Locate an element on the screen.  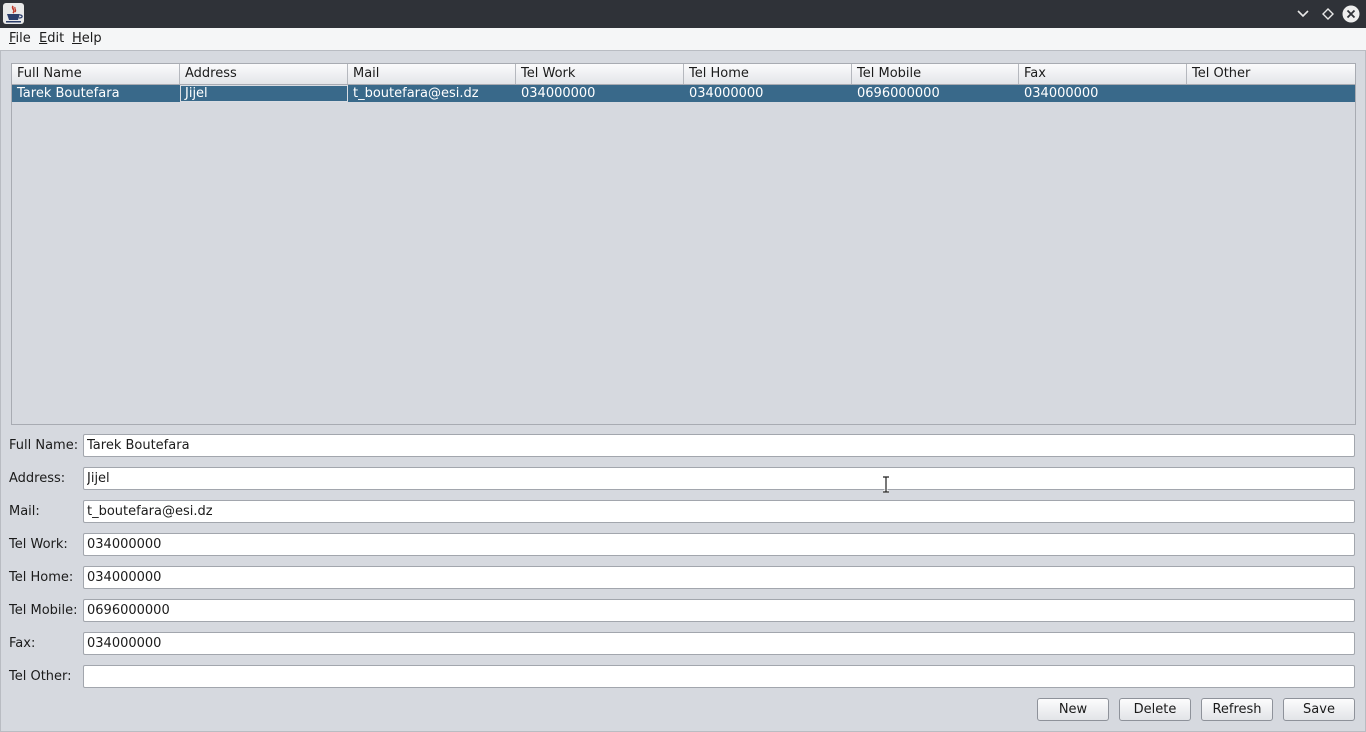
close-button is located at coordinates (1351, 14).